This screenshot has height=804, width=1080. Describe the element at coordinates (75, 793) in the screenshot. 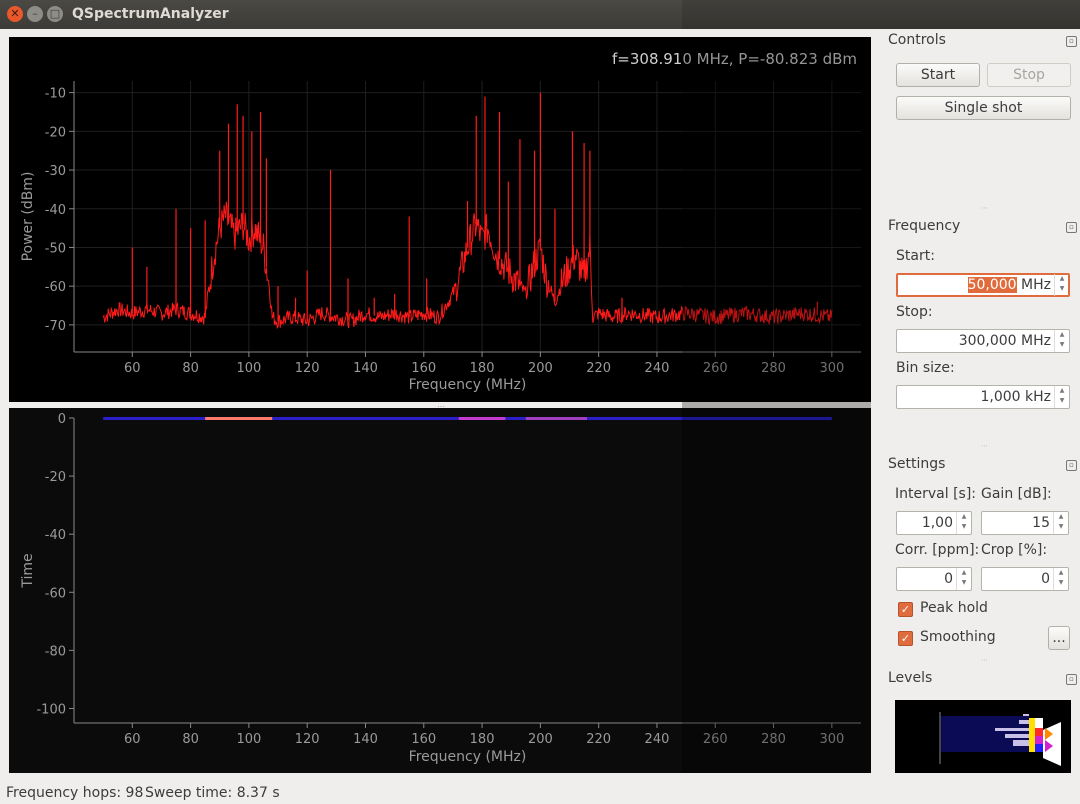

I see `frequency-hops-status: Frequency hops: 98` at that location.